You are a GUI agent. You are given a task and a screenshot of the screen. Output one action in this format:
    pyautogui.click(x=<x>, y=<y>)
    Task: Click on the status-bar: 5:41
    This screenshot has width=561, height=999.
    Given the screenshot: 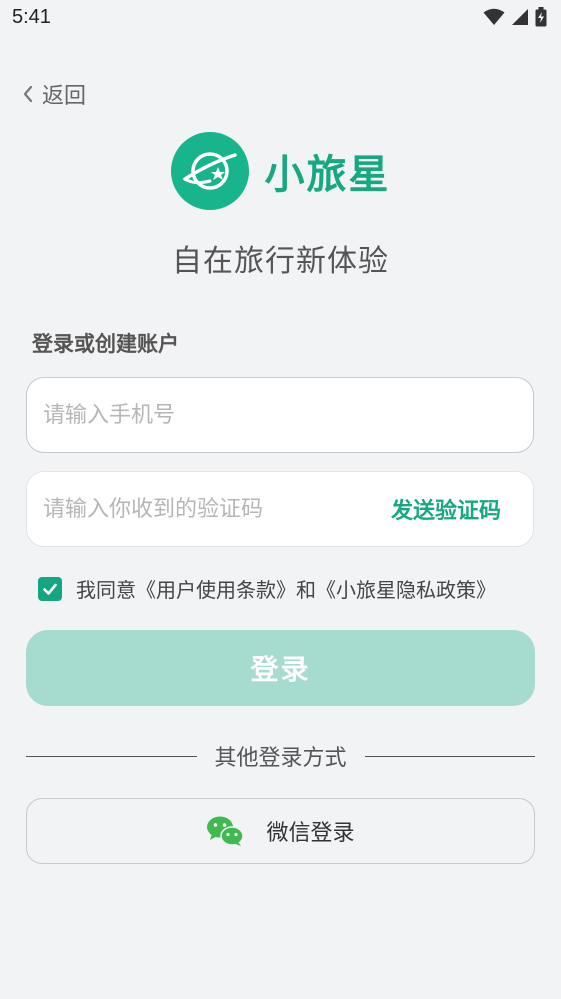 What is the action you would take?
    pyautogui.click(x=280, y=19)
    